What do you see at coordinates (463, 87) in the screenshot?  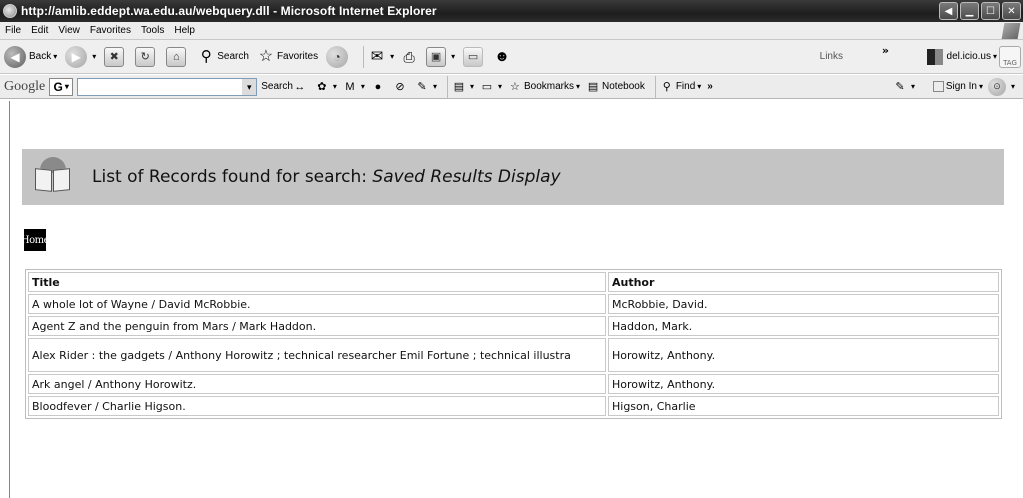 I see `autofill-button: ▤ ▾` at bounding box center [463, 87].